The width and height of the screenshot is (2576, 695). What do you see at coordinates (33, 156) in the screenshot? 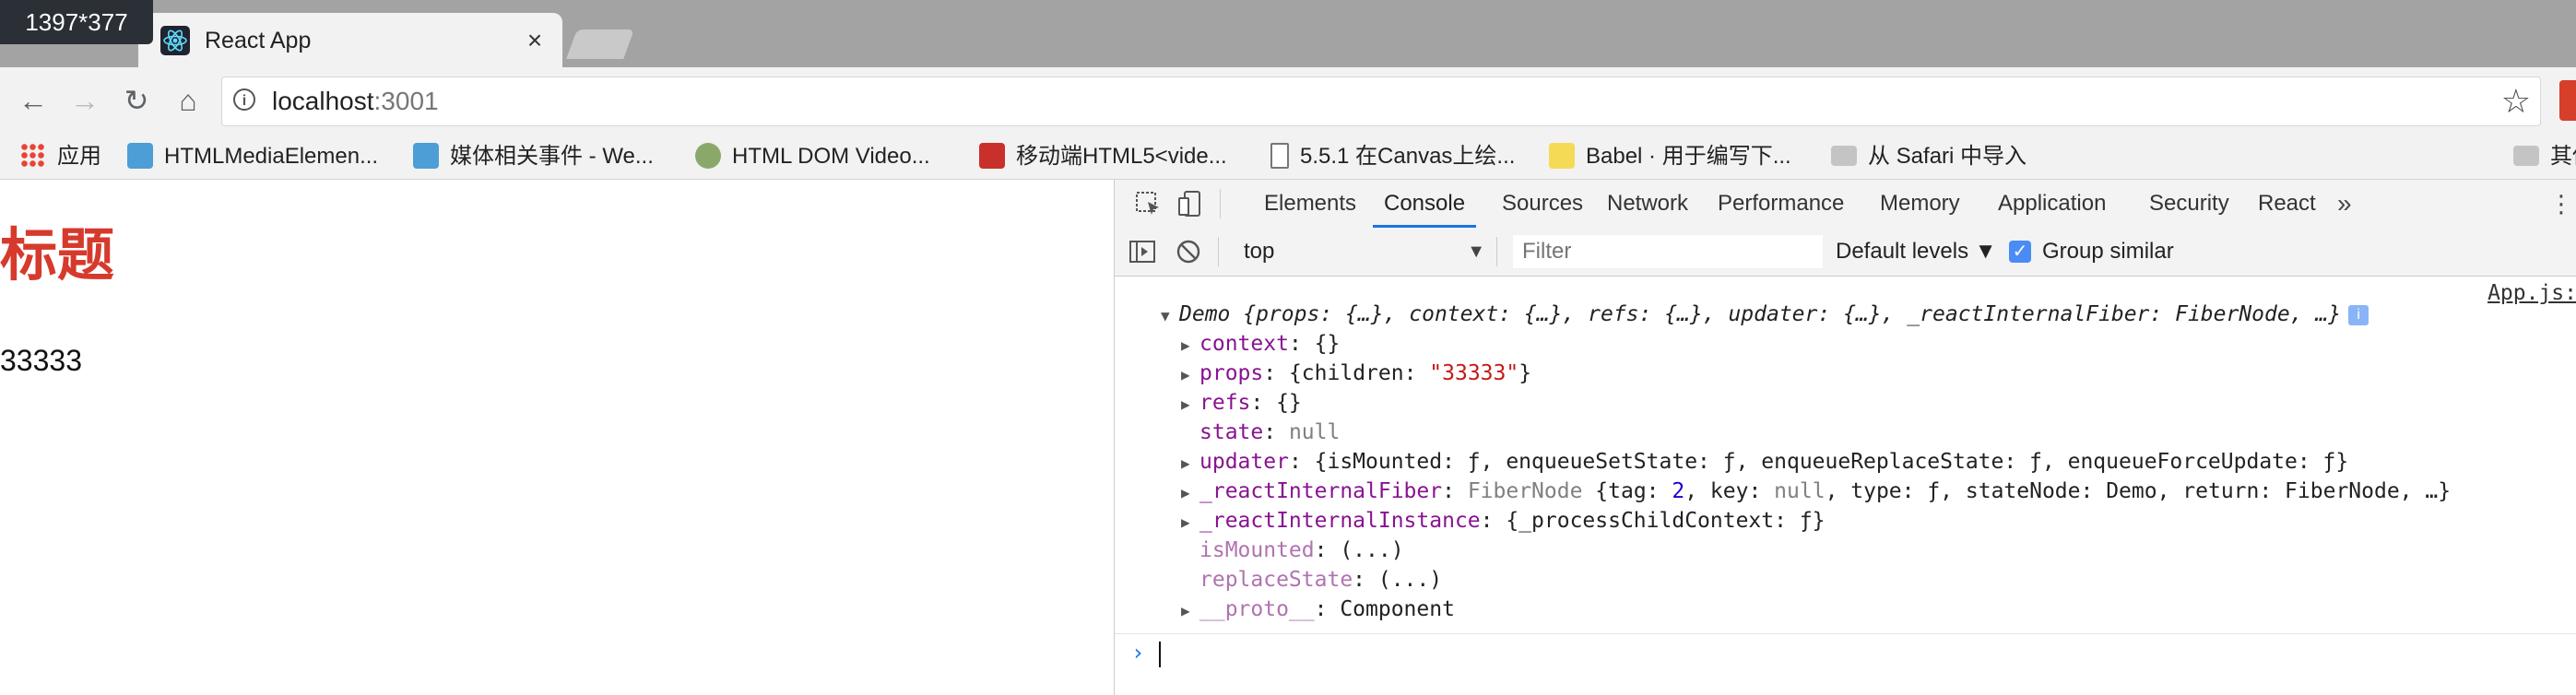
I see `apps-grid-icon` at bounding box center [33, 156].